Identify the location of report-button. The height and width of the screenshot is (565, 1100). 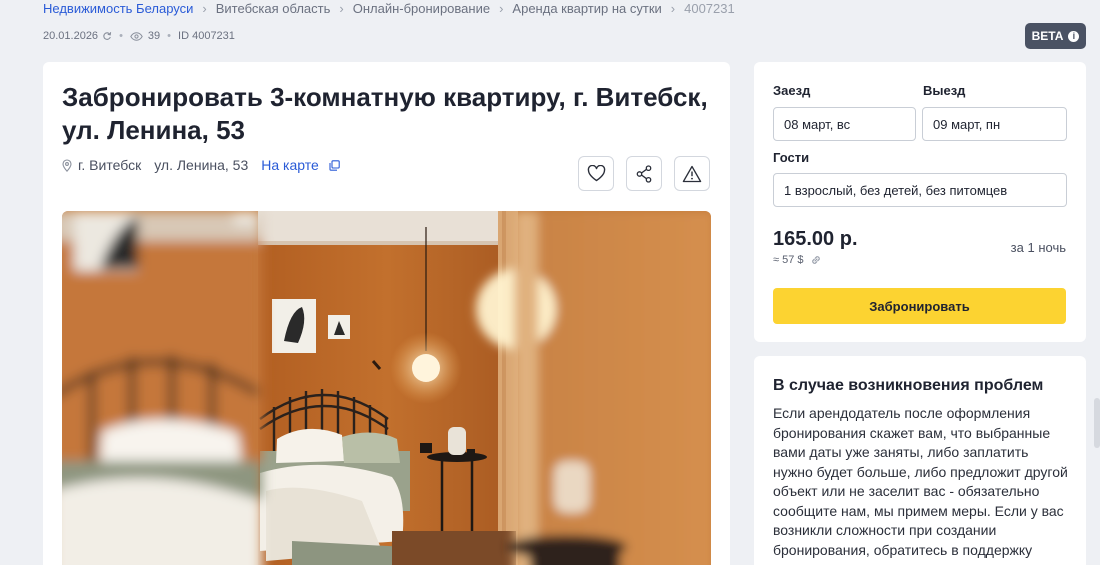
(692, 173).